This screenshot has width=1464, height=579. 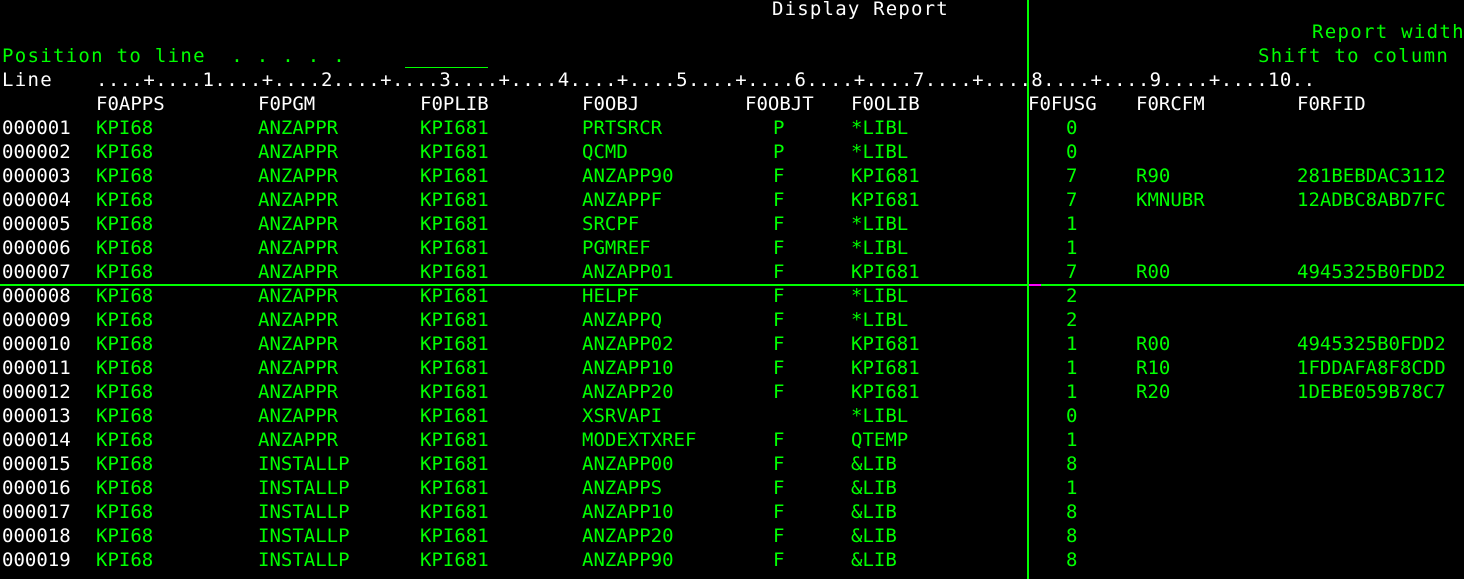 I want to click on line-number: 000003, so click(x=36, y=176).